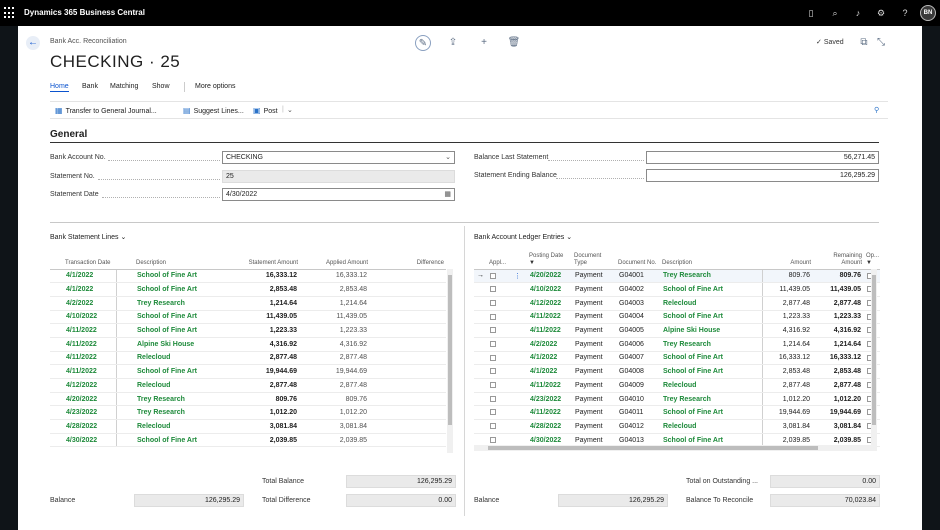 This screenshot has width=940, height=530. What do you see at coordinates (638, 303) in the screenshot?
I see `document-no-cell: G04003` at bounding box center [638, 303].